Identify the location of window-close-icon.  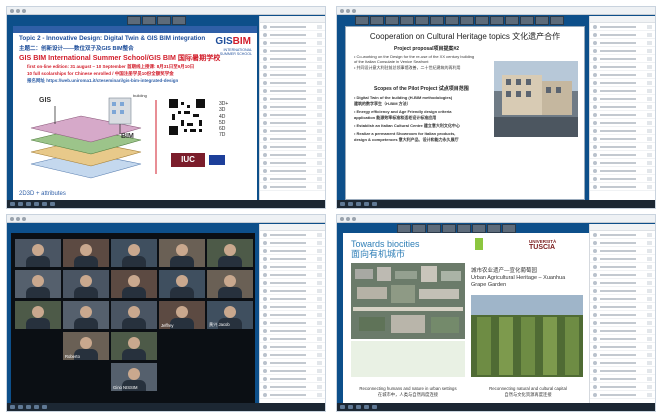
(342, 219).